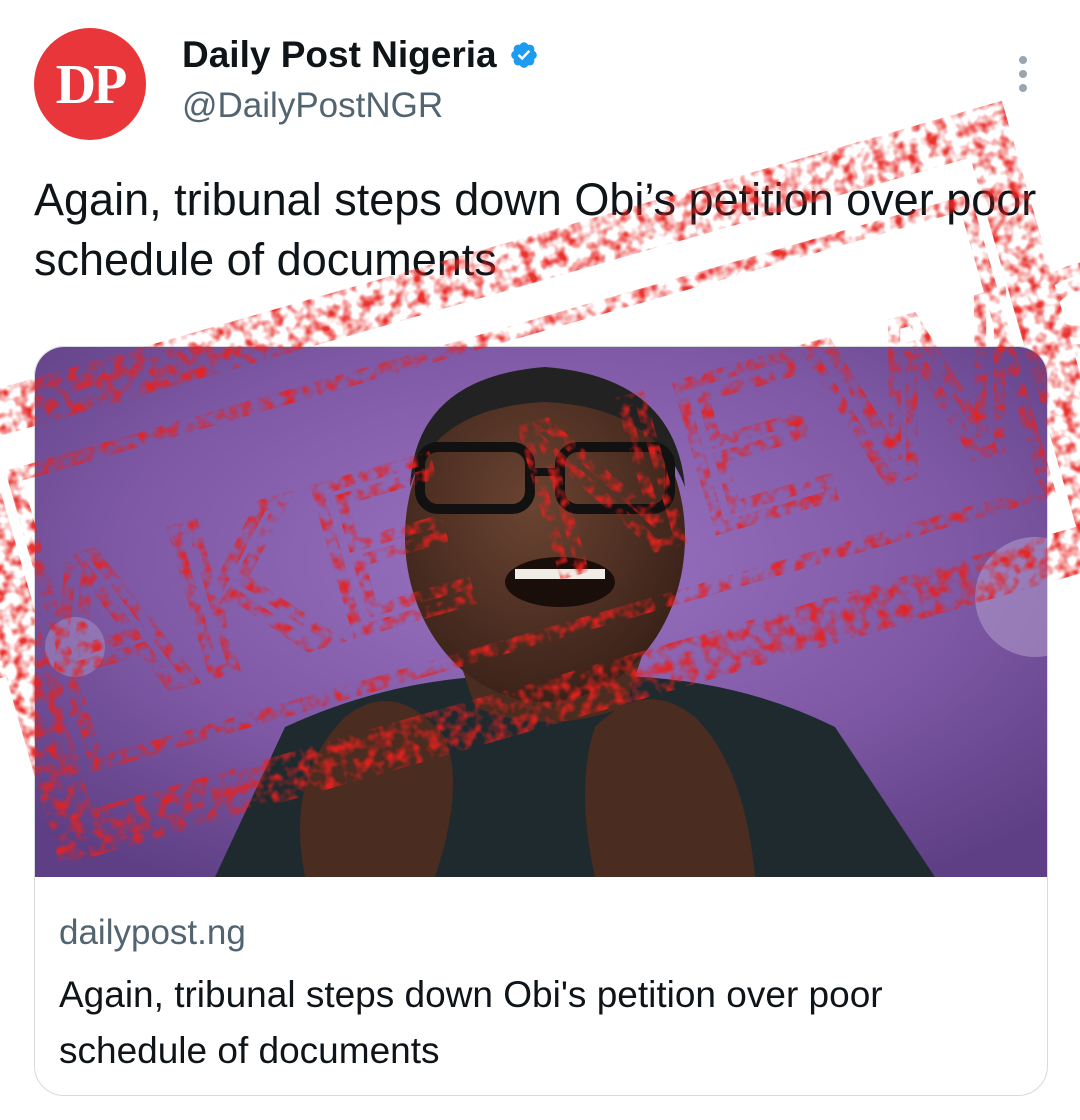  I want to click on display-name: Daily Post Nigeria, so click(339, 55).